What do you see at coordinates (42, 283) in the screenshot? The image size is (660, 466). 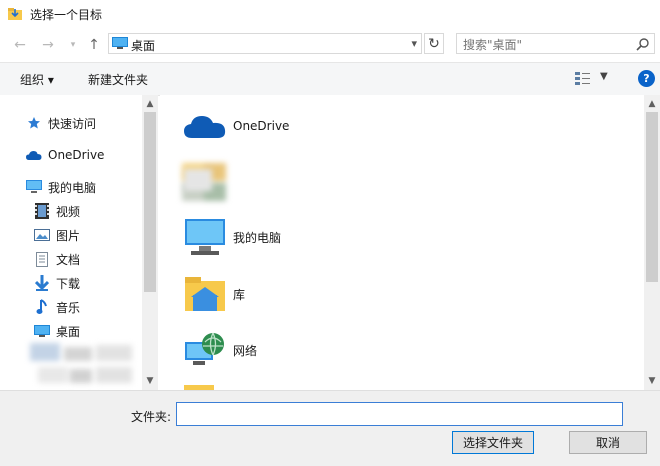 I see `download-icon` at bounding box center [42, 283].